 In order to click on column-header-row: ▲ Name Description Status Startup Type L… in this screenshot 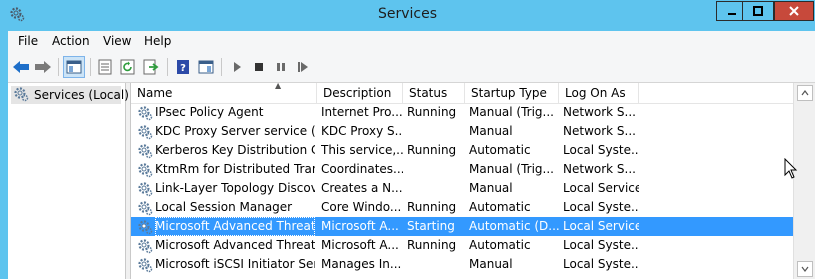, I will do `click(462, 92)`.